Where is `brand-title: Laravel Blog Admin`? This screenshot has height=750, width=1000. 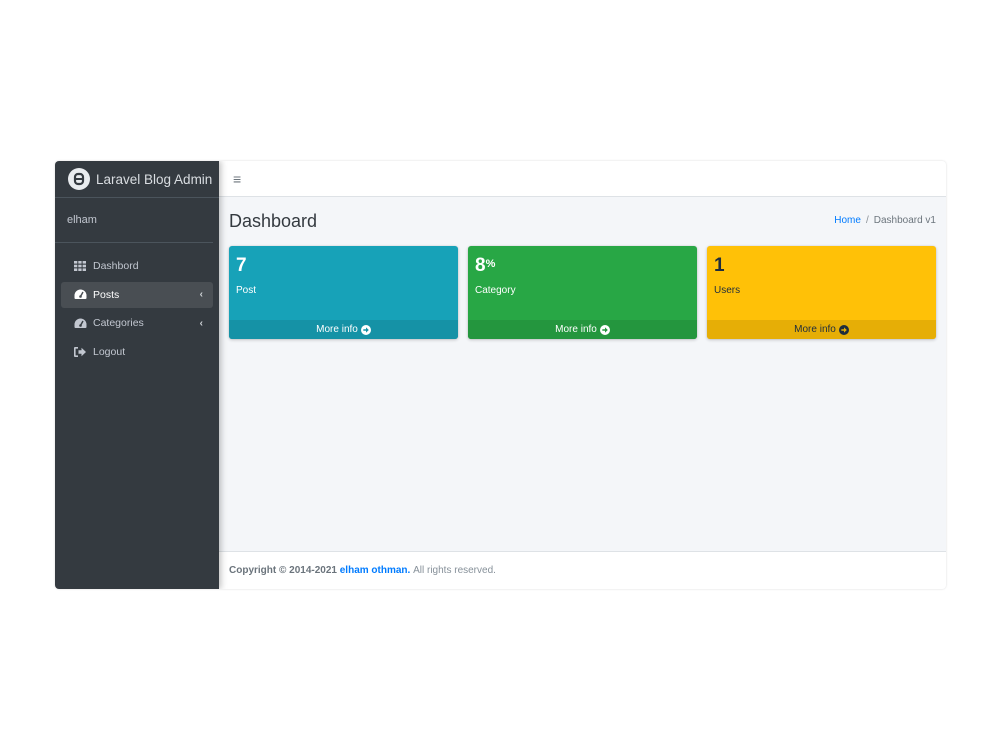
brand-title: Laravel Blog Admin is located at coordinates (154, 179).